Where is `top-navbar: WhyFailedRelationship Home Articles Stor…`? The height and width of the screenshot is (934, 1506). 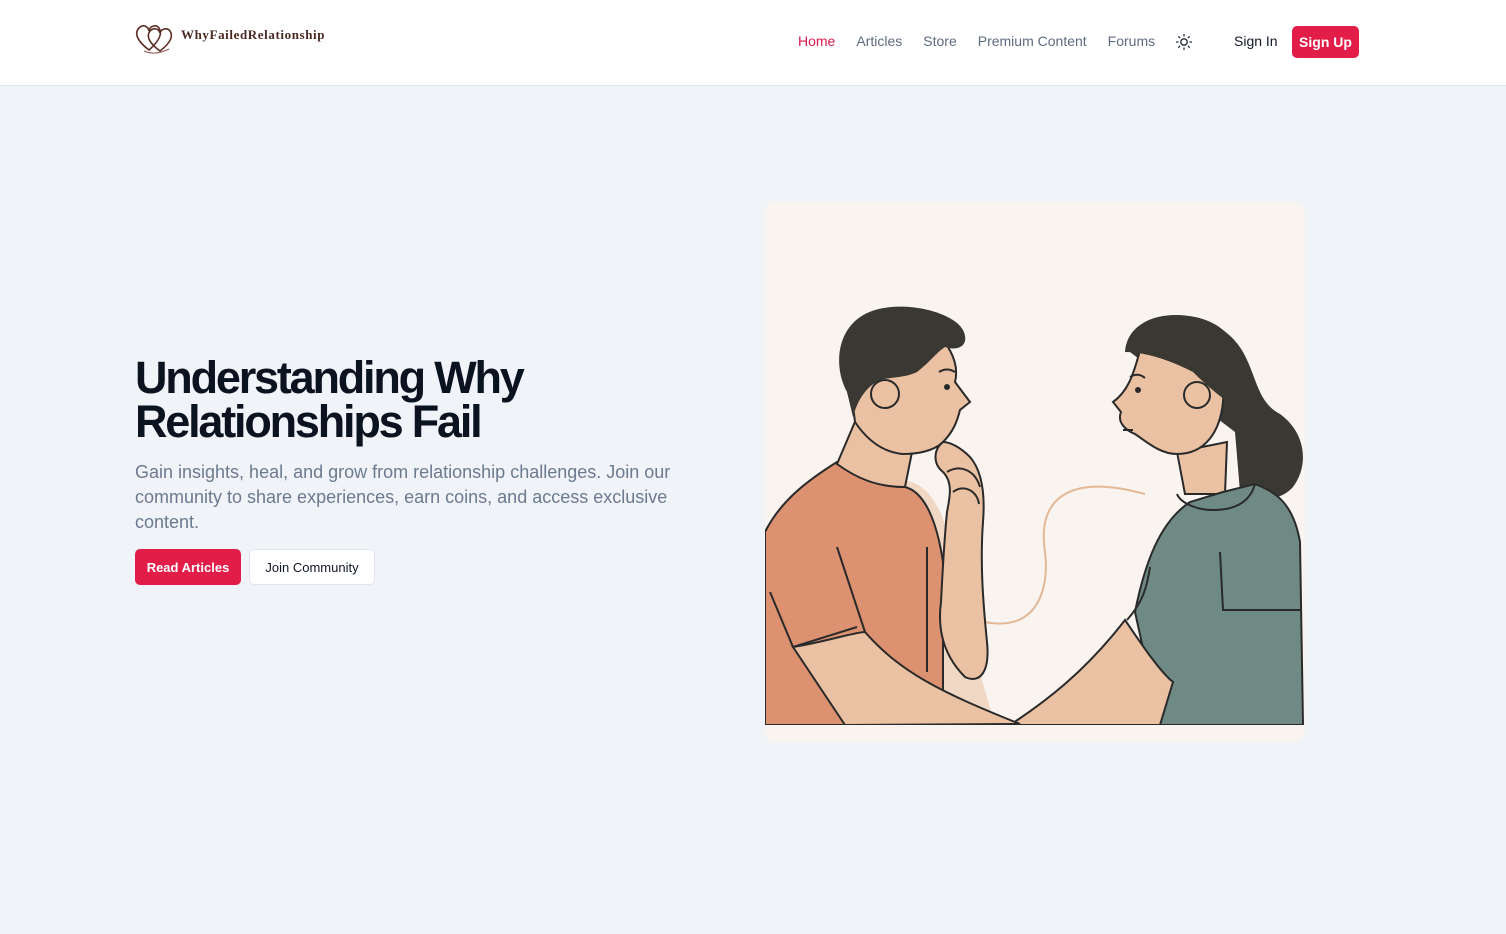
top-navbar: WhyFailedRelationship Home Articles Stor… is located at coordinates (753, 43).